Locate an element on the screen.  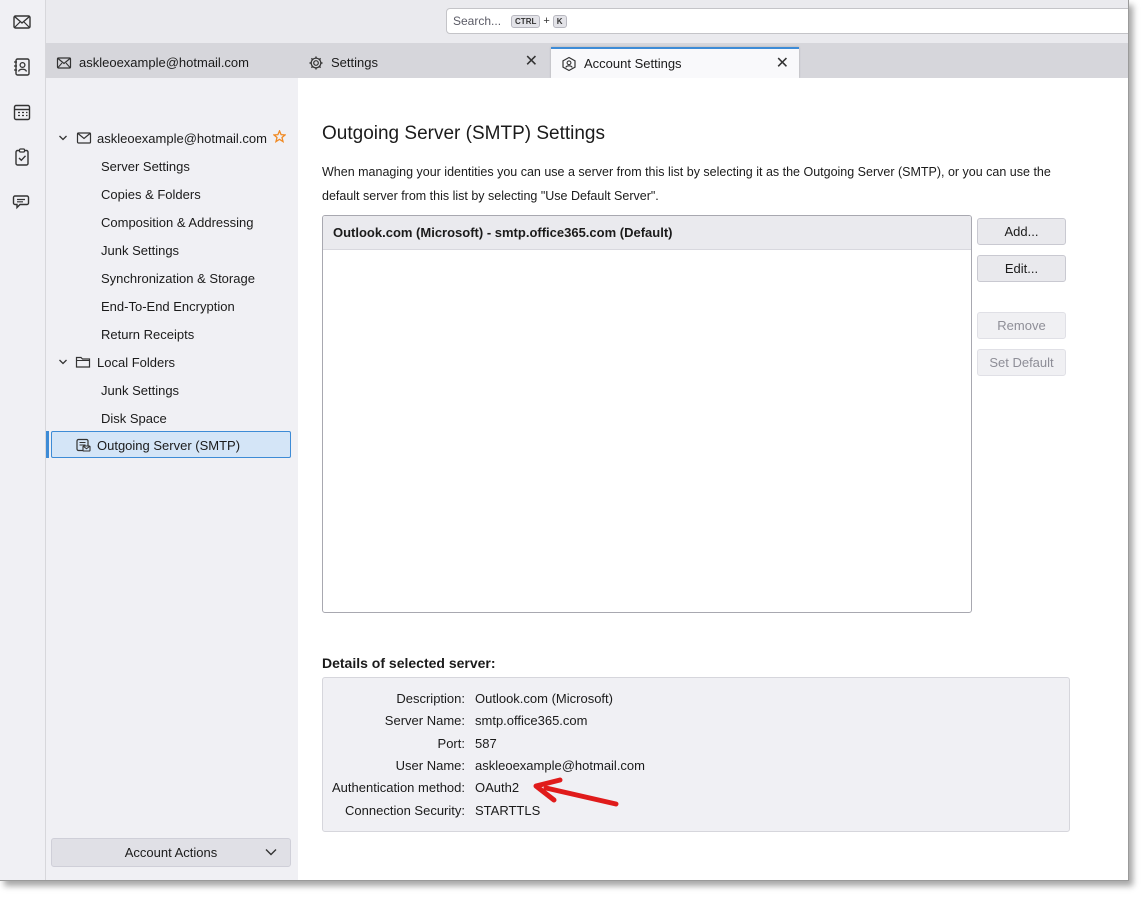
sidebar-item-local-junk-settings: Junk Settings is located at coordinates (140, 390).